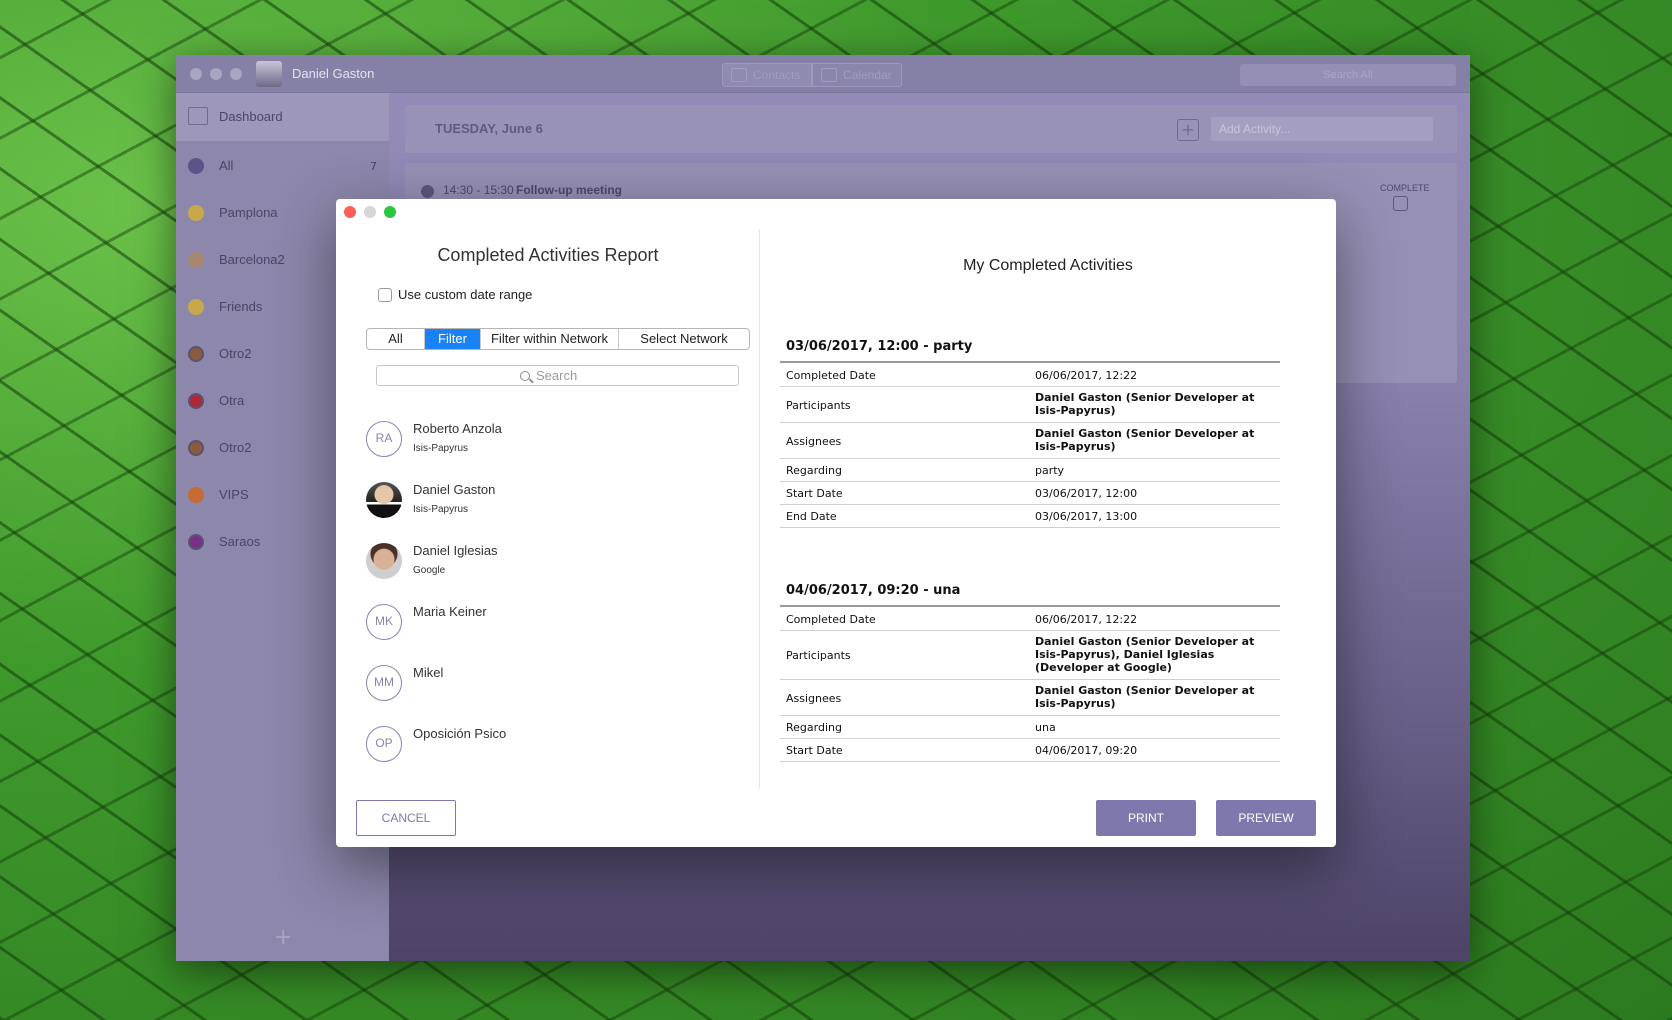 The image size is (1672, 1020). What do you see at coordinates (454, 489) in the screenshot?
I see `contact-name: Daniel Gaston` at bounding box center [454, 489].